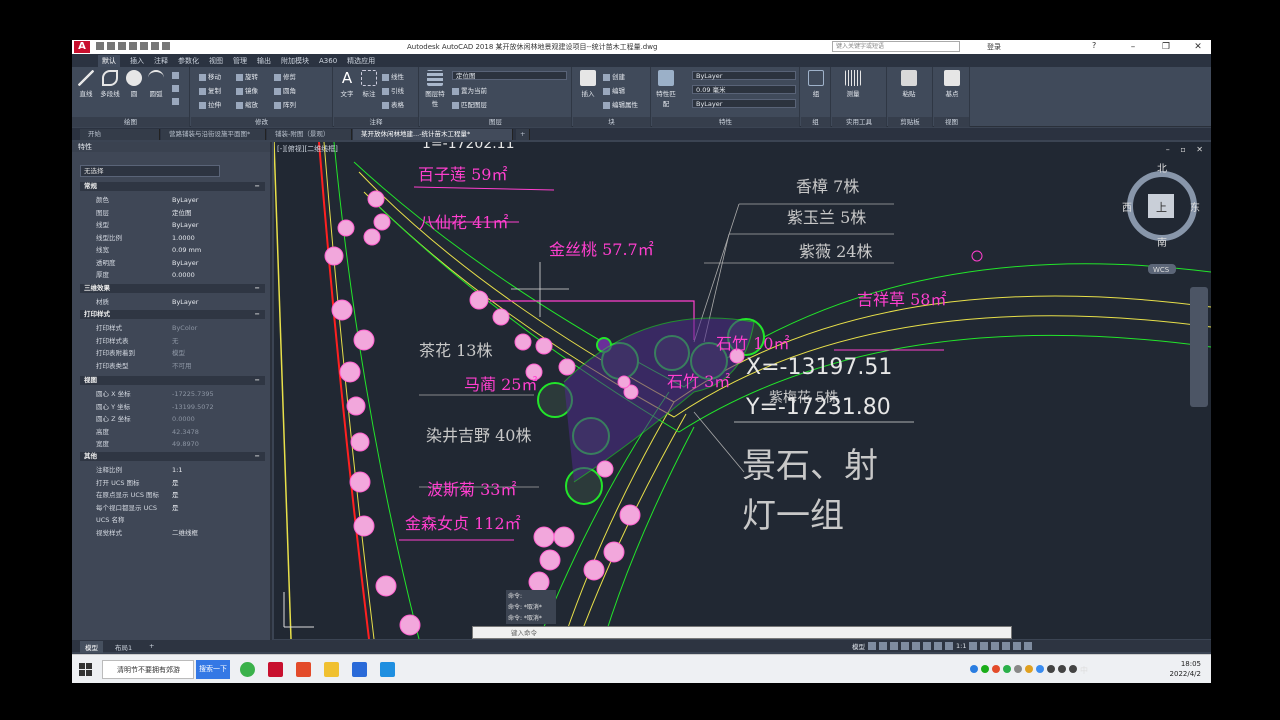 Image resolution: width=1280 pixels, height=720 pixels. I want to click on tab-layout1: 布局1, so click(123, 647).